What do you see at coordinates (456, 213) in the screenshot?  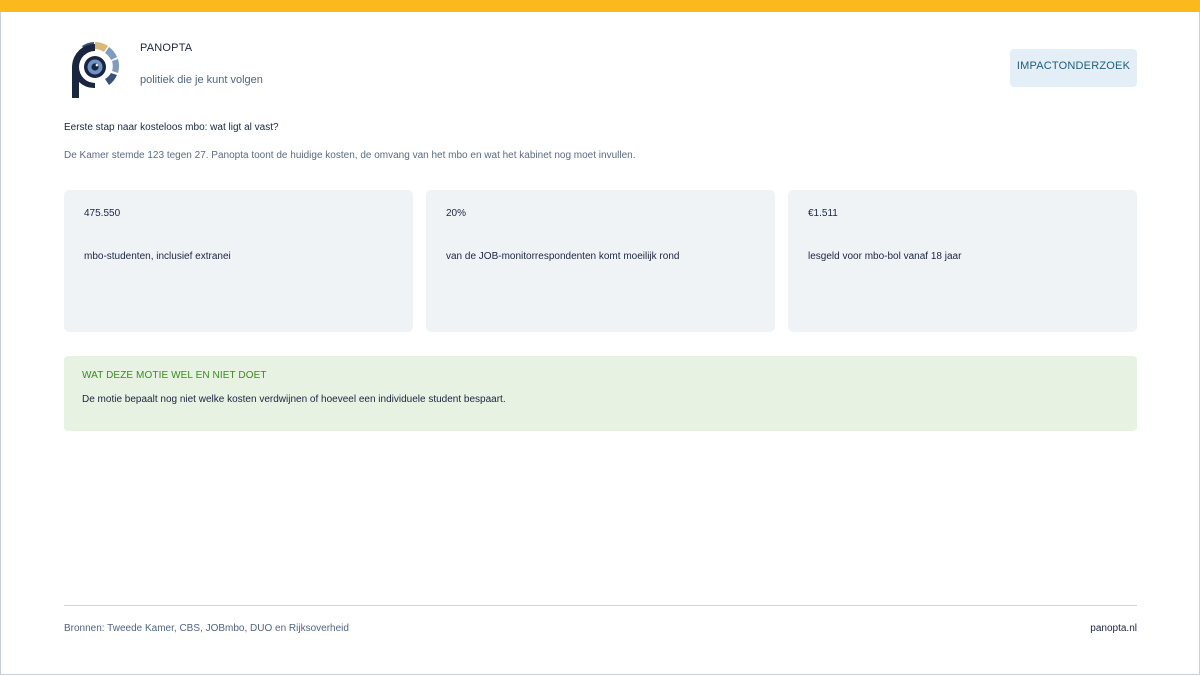 I see `stat-value: 20%` at bounding box center [456, 213].